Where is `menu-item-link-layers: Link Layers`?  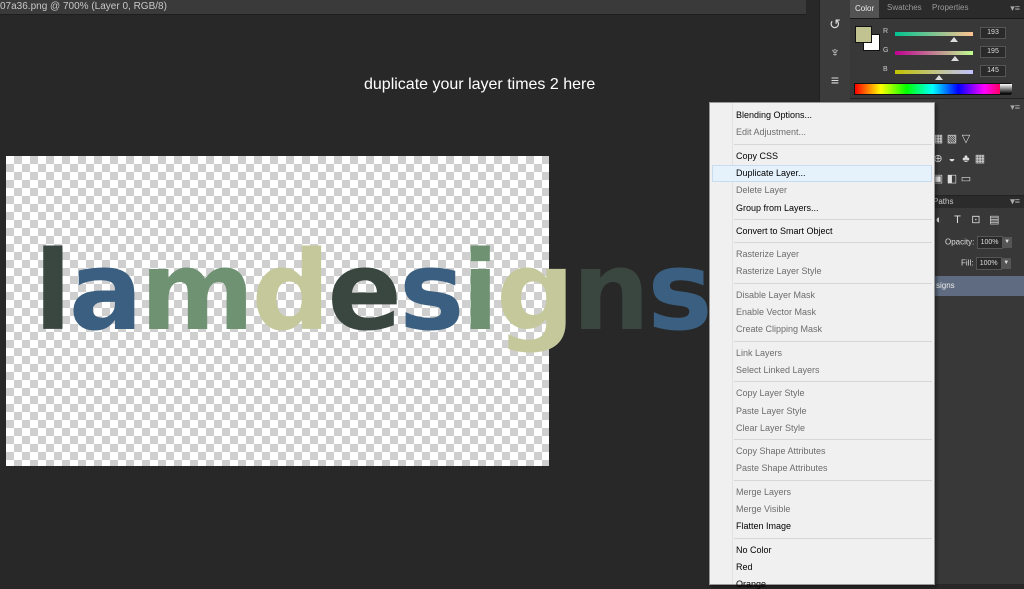
menu-item-link-layers: Link Layers is located at coordinates (759, 353).